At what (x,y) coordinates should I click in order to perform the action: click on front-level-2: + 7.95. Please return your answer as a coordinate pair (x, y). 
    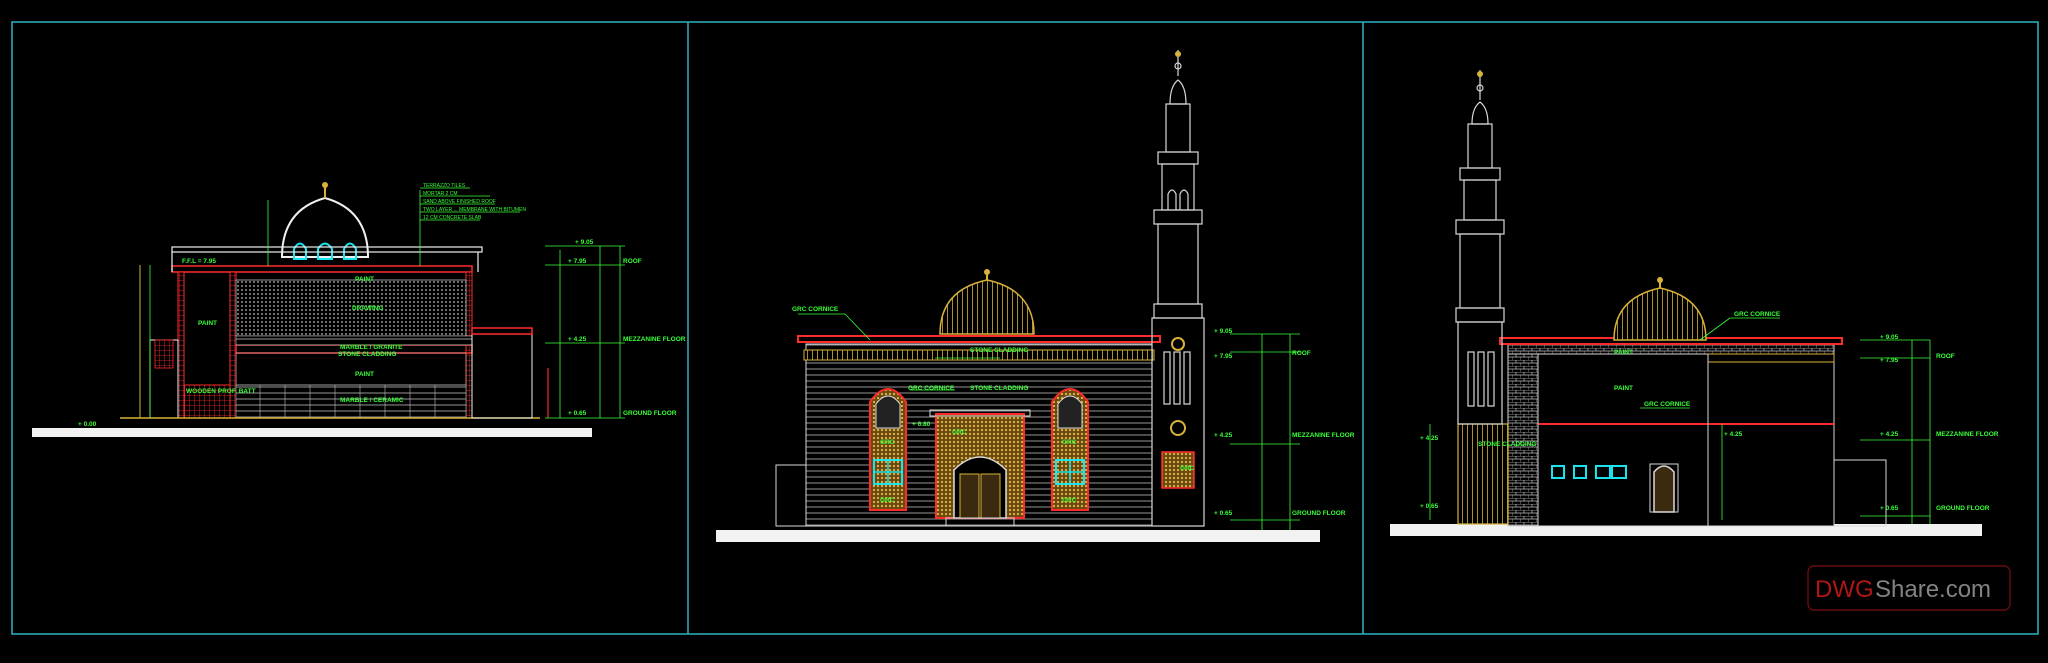
    Looking at the image, I should click on (1223, 356).